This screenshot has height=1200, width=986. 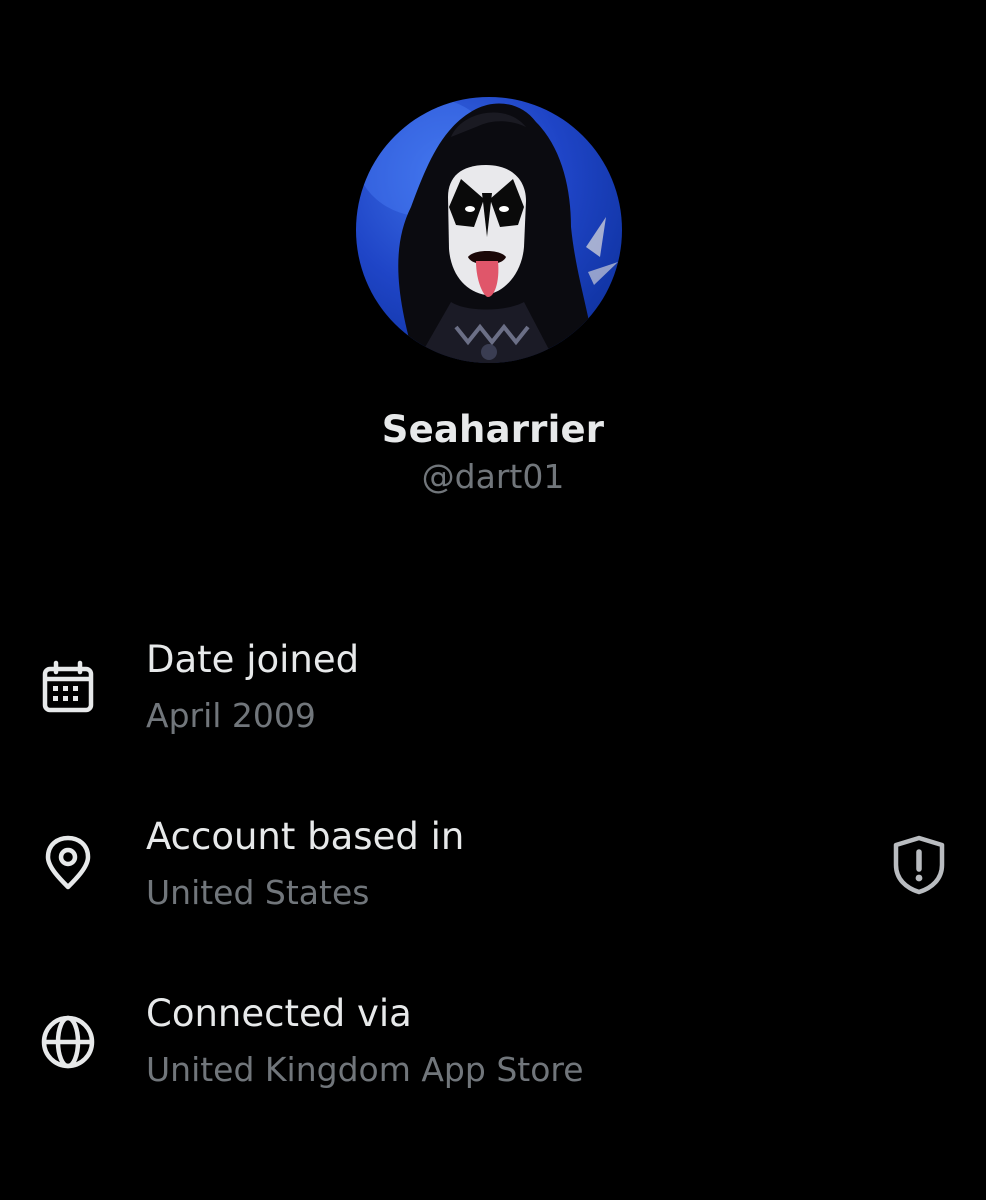 I want to click on display-name: Seaharrier, so click(x=493, y=429).